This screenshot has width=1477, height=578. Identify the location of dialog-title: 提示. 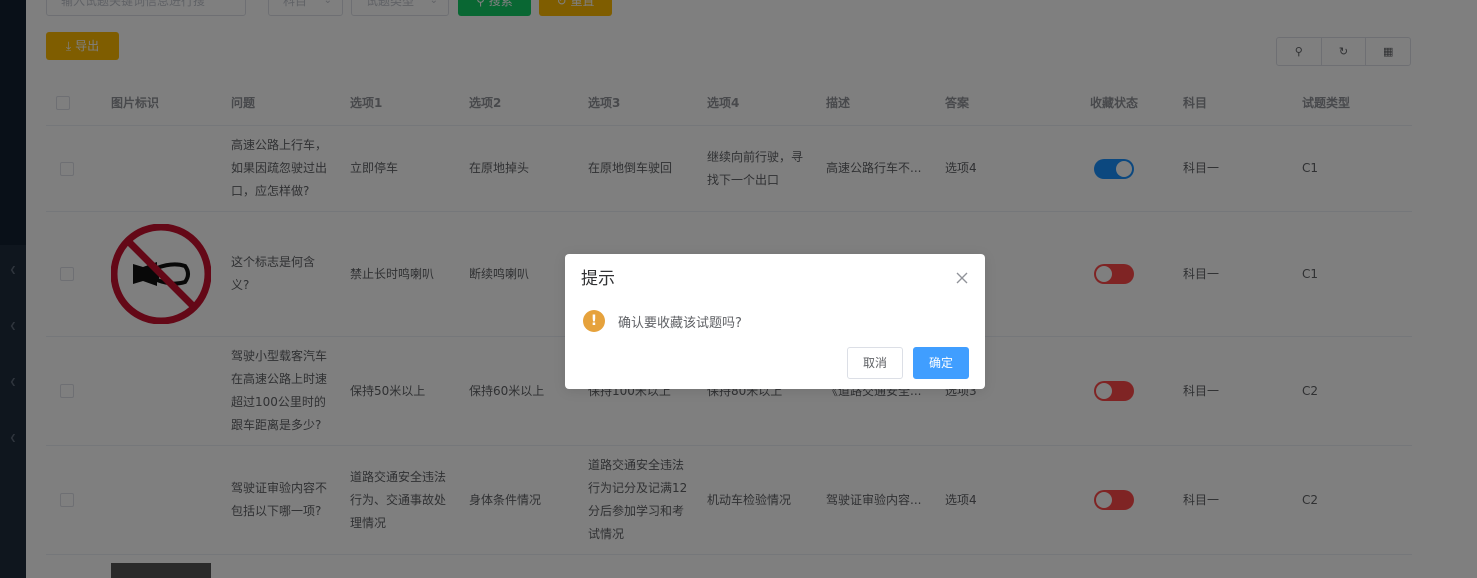
(598, 279).